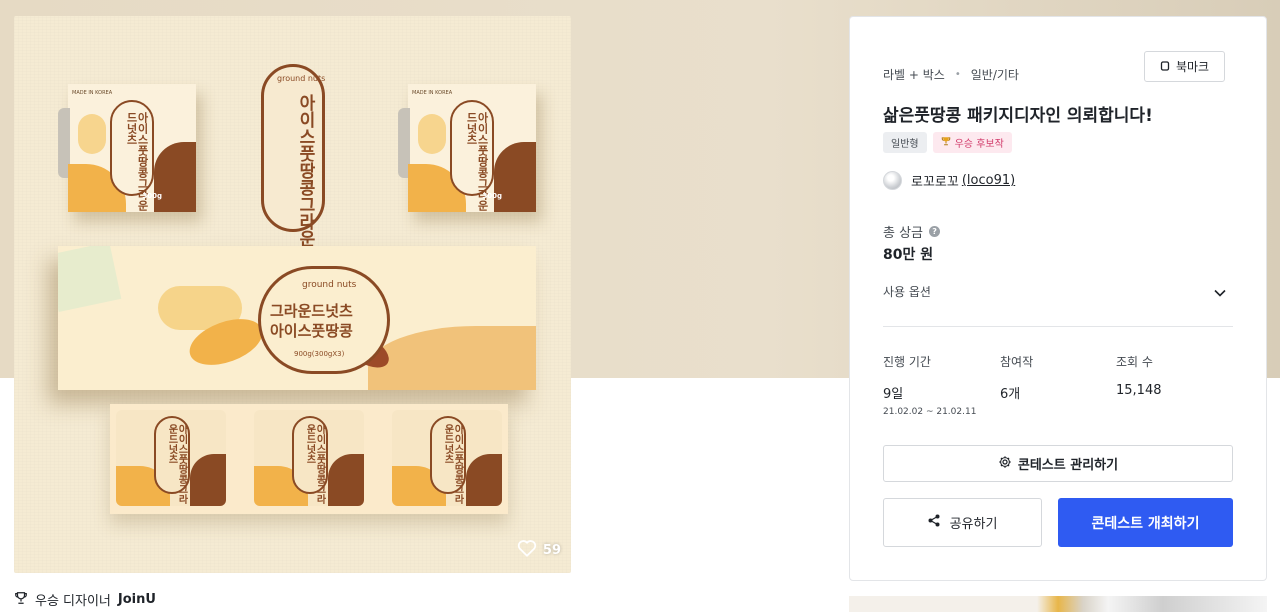 This screenshot has height=612, width=1280. I want to click on stat-date-range: 21.02.02 ~ 21.02.11, so click(930, 412).